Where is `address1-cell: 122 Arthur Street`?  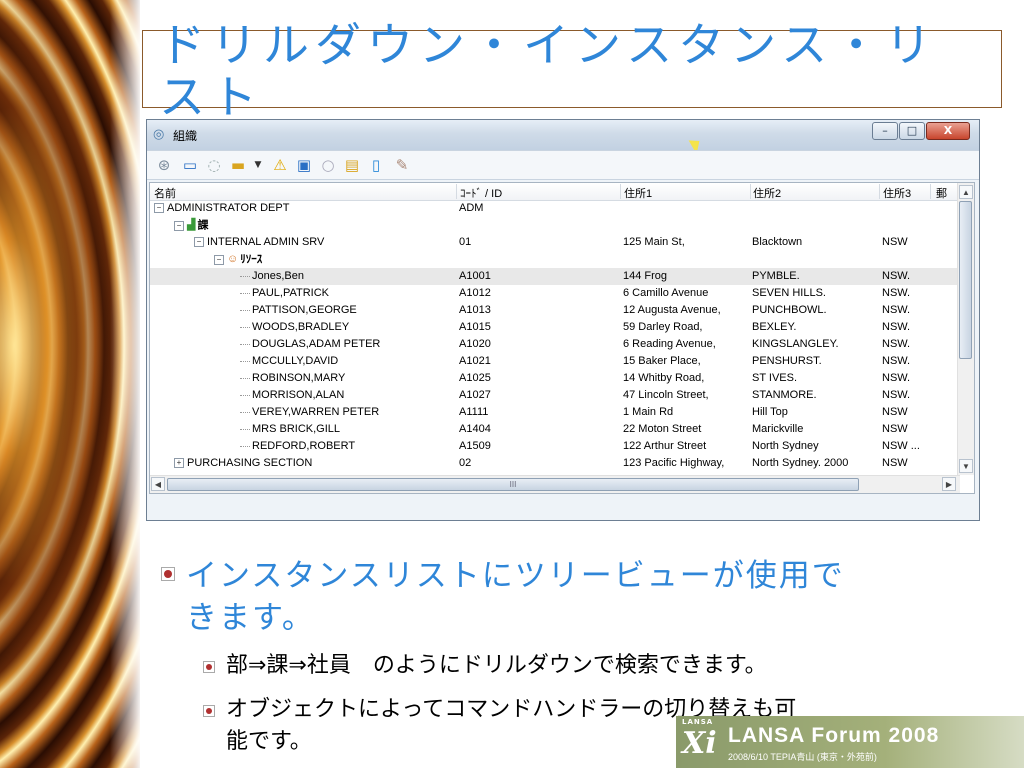
address1-cell: 122 Arthur Street is located at coordinates (665, 446).